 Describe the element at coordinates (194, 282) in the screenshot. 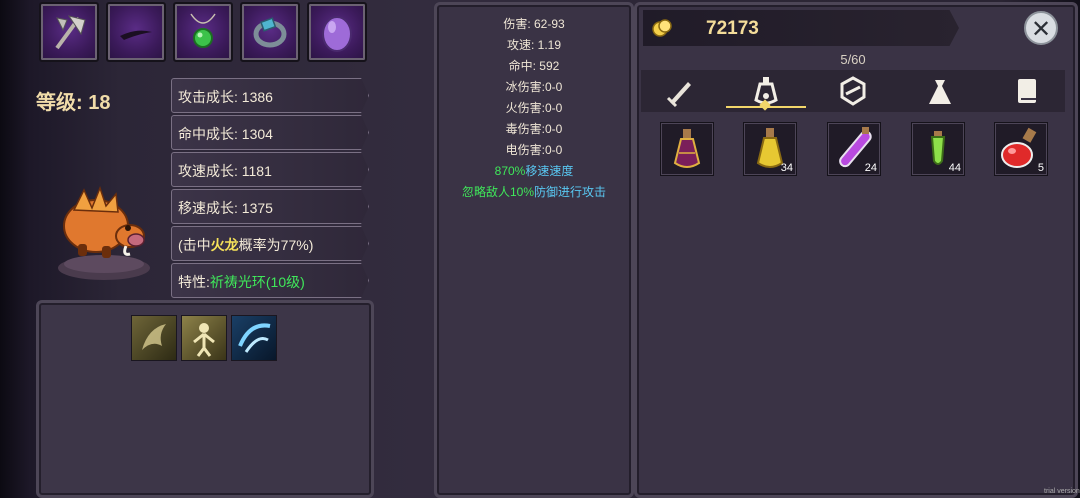

I see `trait-pre: 特性:` at that location.